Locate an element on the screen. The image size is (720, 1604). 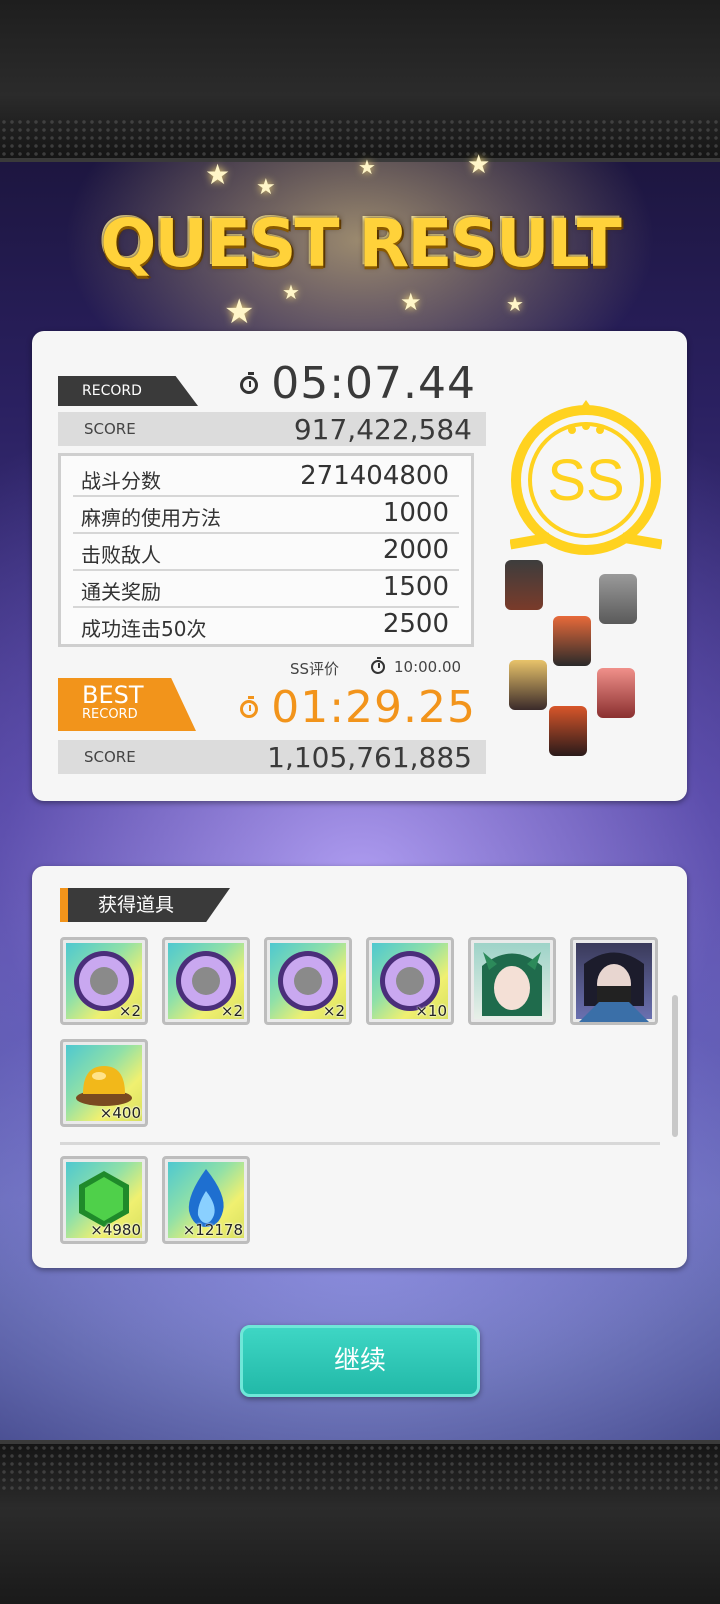
top-frame is located at coordinates (360, 81).